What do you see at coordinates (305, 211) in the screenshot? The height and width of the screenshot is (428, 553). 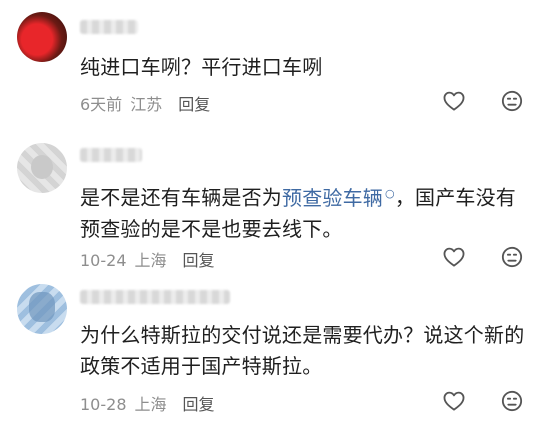 I see `comment-text: 是不是还有车辆是否为预查验车辆 ○，国产车没有预查验的是不是也要去线下。` at bounding box center [305, 211].